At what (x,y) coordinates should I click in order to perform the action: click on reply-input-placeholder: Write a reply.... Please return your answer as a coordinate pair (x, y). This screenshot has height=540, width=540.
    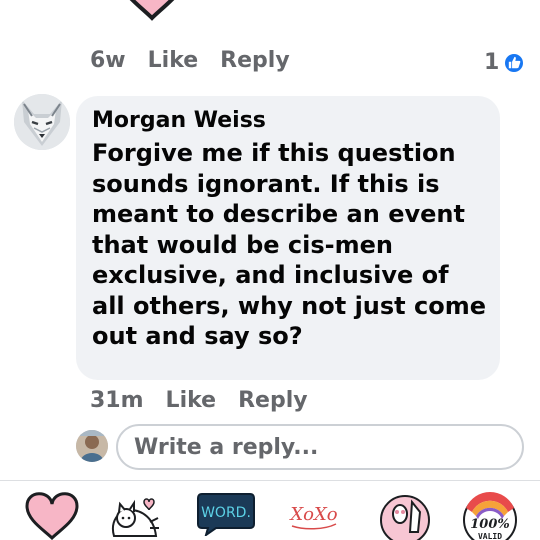
    Looking at the image, I should click on (226, 447).